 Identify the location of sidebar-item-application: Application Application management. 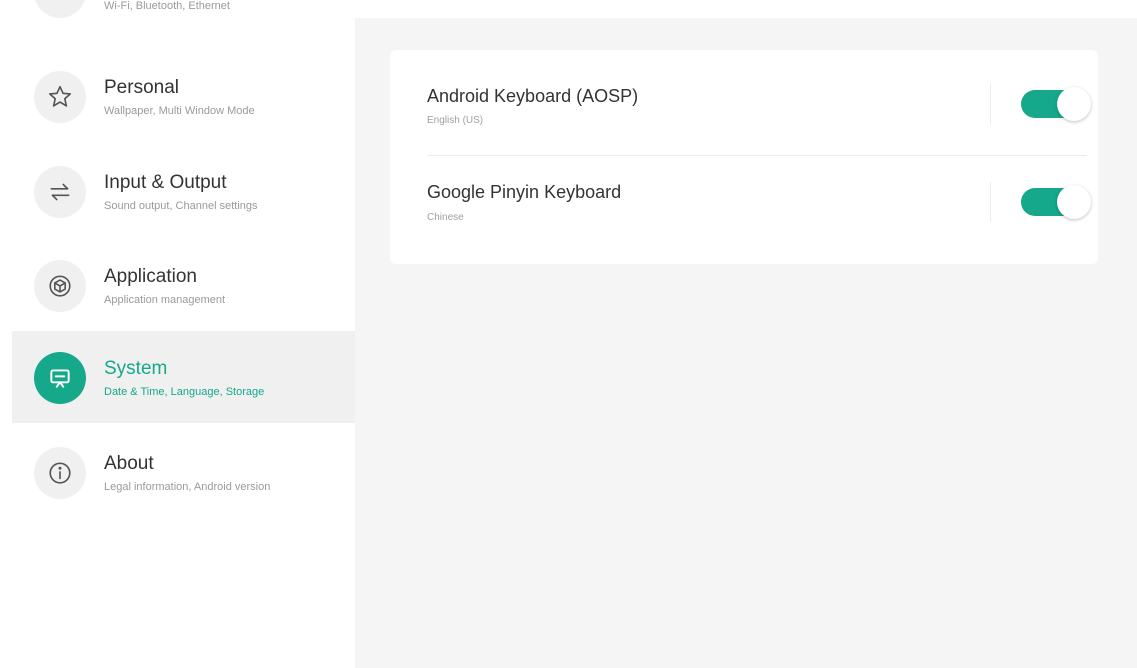
(183, 285).